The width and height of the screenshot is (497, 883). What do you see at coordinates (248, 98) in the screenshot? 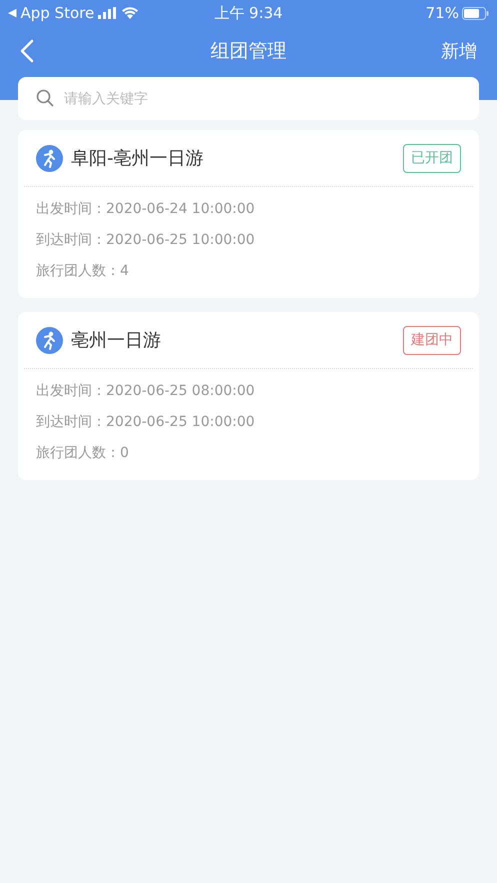
I see `search-field: 请输入关键字` at bounding box center [248, 98].